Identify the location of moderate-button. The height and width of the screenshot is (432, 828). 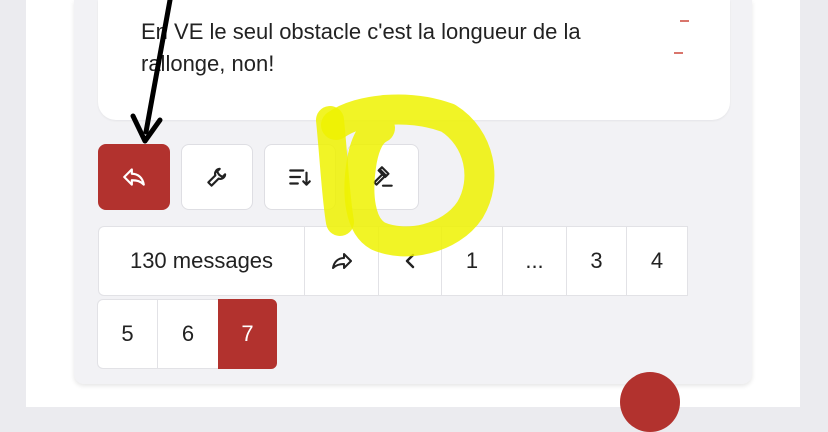
(217, 177).